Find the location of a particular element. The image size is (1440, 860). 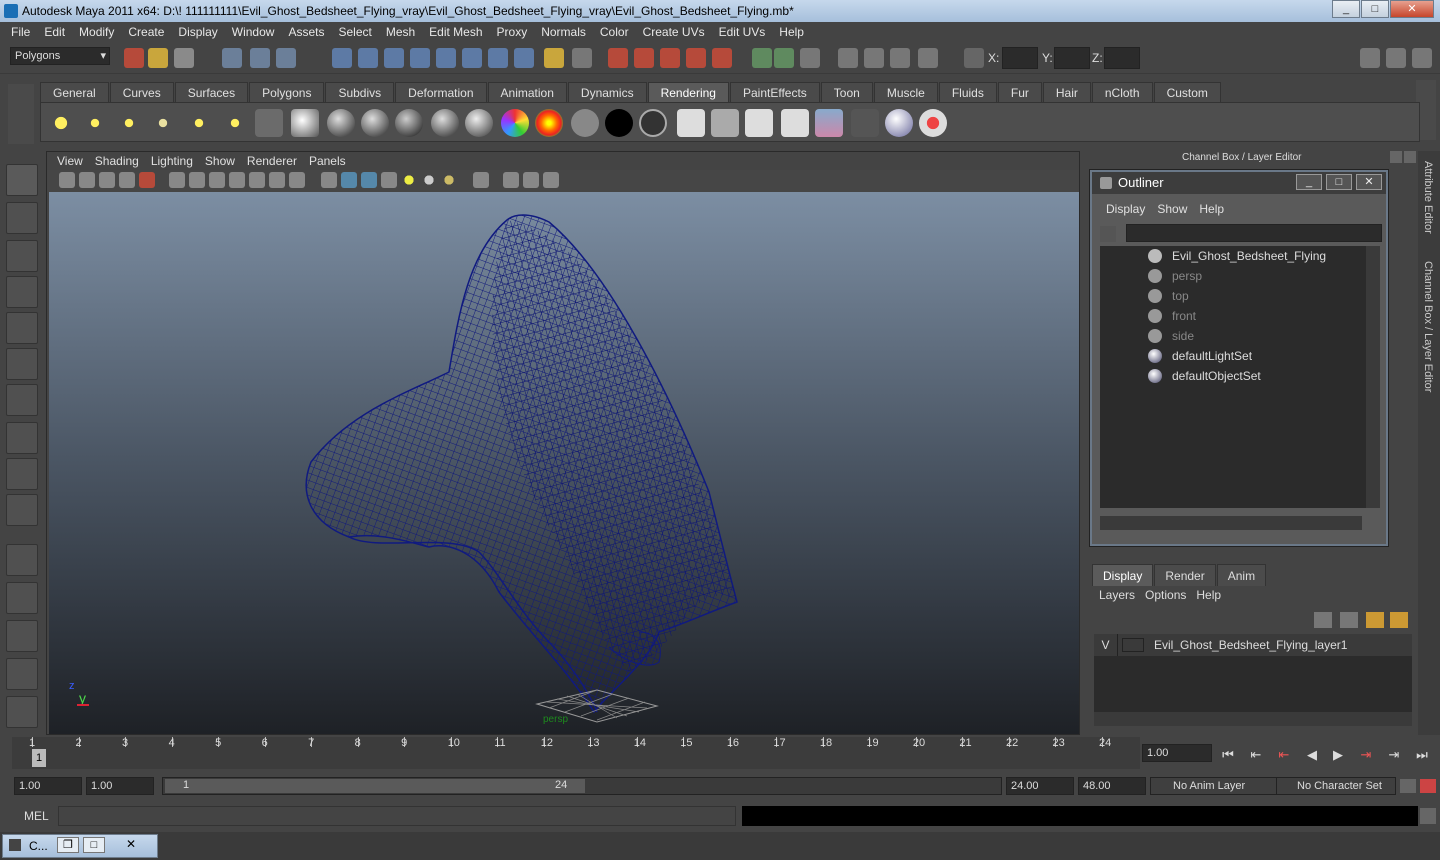

step-forward-key-icon: ⇥ is located at coordinates (1394, 755).